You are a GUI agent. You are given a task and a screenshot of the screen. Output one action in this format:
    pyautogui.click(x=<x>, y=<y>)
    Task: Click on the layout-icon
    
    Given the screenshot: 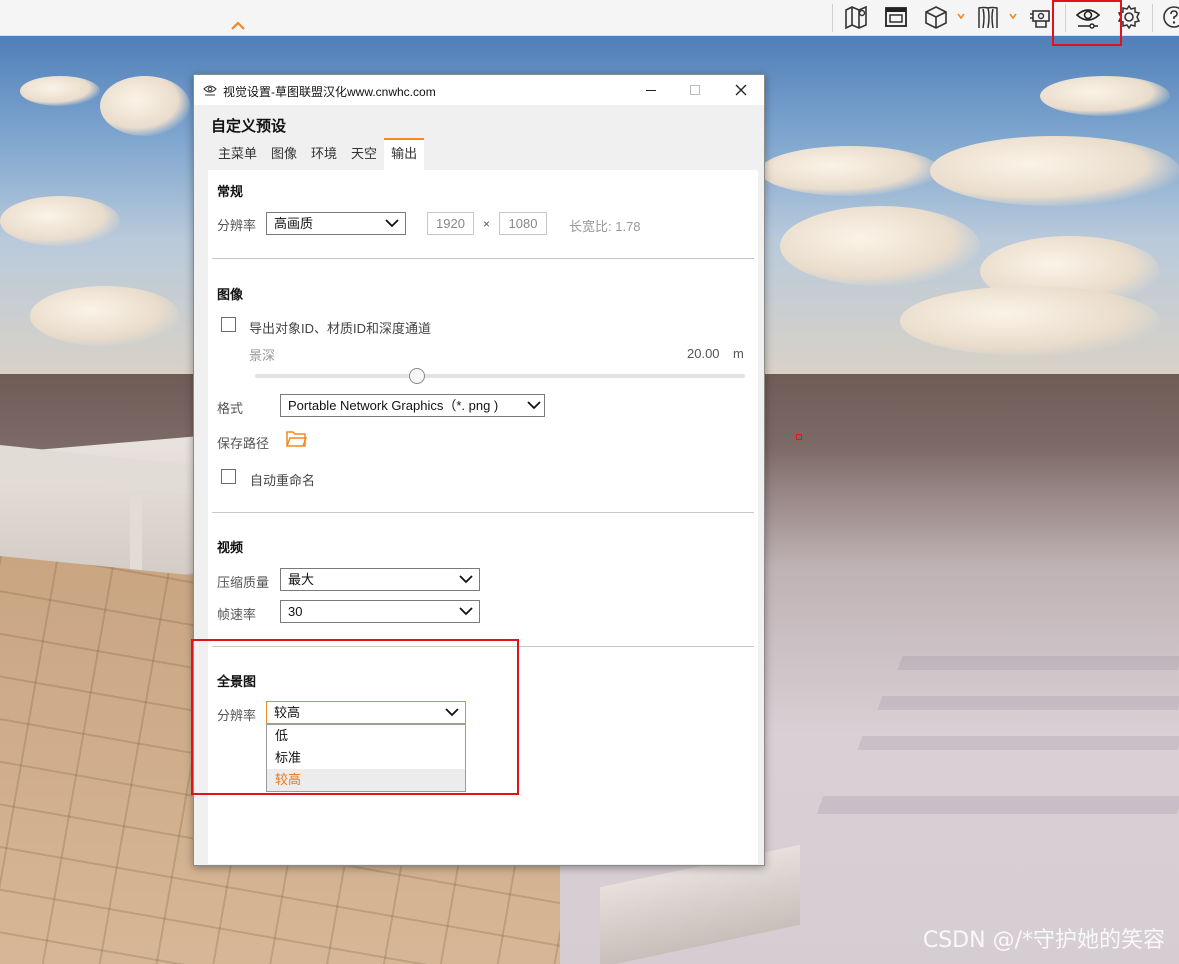 What is the action you would take?
    pyautogui.click(x=896, y=17)
    